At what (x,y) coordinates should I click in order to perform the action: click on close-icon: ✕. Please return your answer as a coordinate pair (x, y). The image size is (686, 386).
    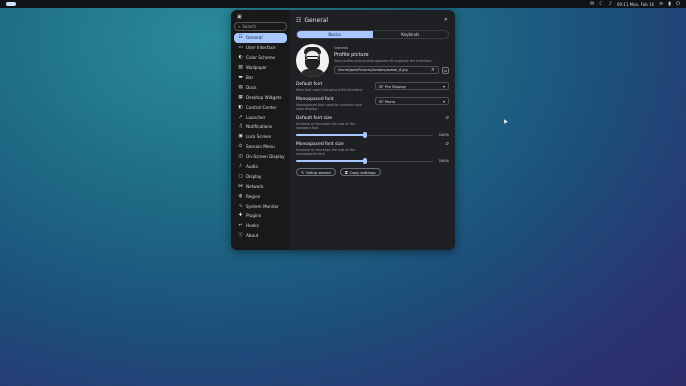
    Looking at the image, I should click on (446, 20).